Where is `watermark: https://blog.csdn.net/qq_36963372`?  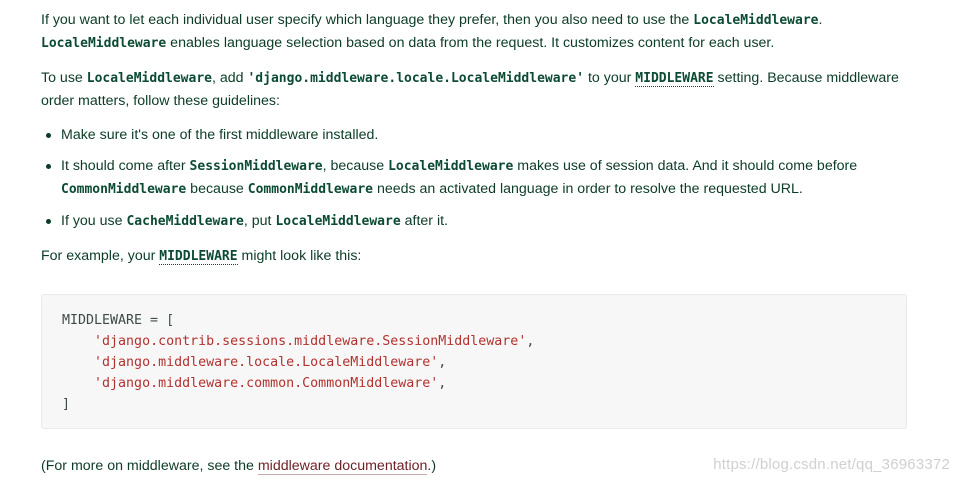
watermark: https://blog.csdn.net/qq_36963372 is located at coordinates (831, 464).